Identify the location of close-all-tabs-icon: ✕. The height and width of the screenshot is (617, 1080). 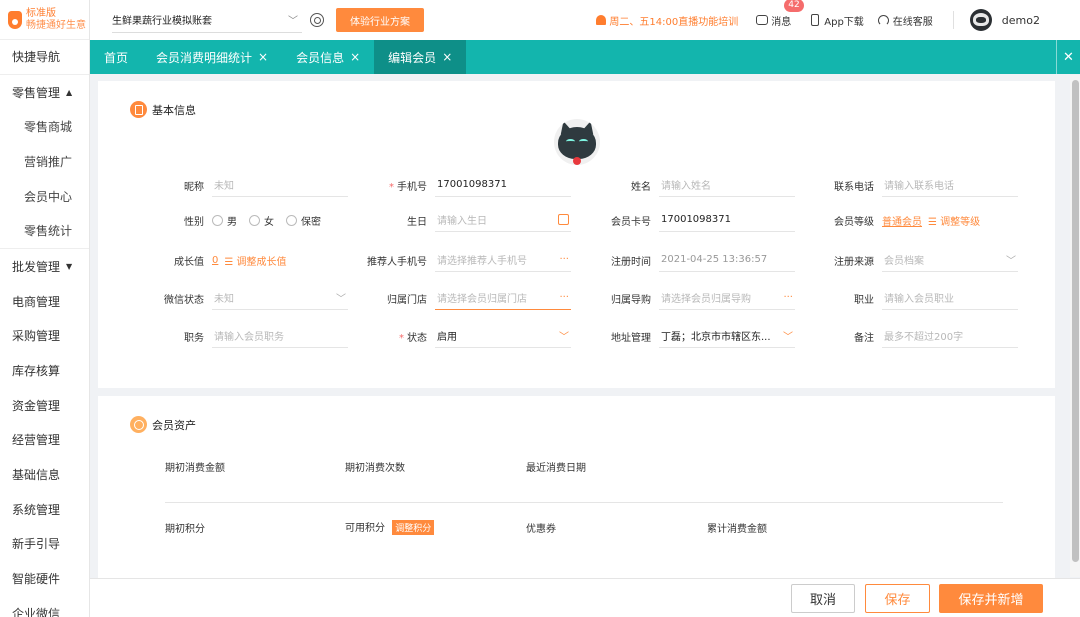
(1068, 57).